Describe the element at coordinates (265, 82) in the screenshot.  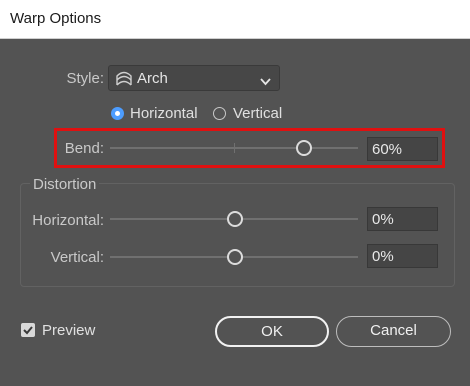
I see `chevron-down-icon` at that location.